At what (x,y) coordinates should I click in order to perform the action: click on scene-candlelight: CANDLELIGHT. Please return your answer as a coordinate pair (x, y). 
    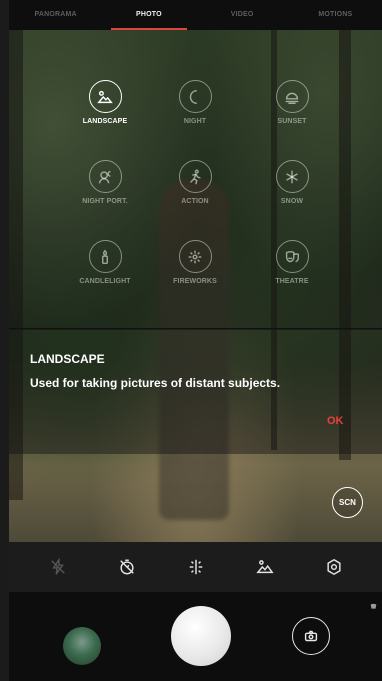
    Looking at the image, I should click on (105, 262).